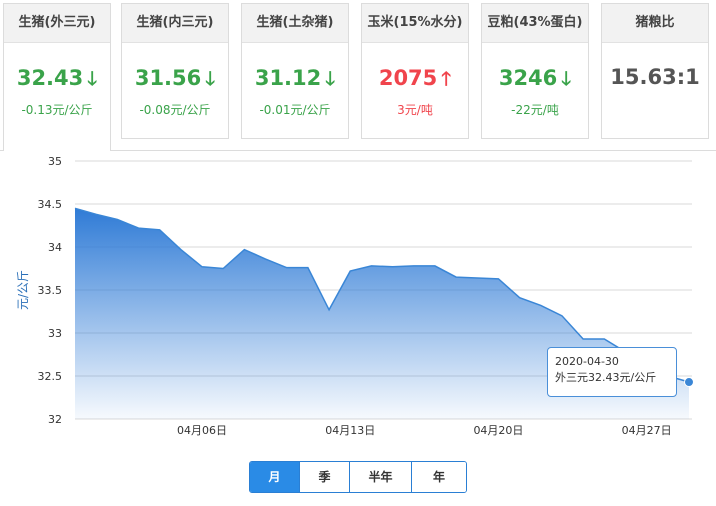  I want to click on card-change: -0.13元/公斤, so click(57, 110).